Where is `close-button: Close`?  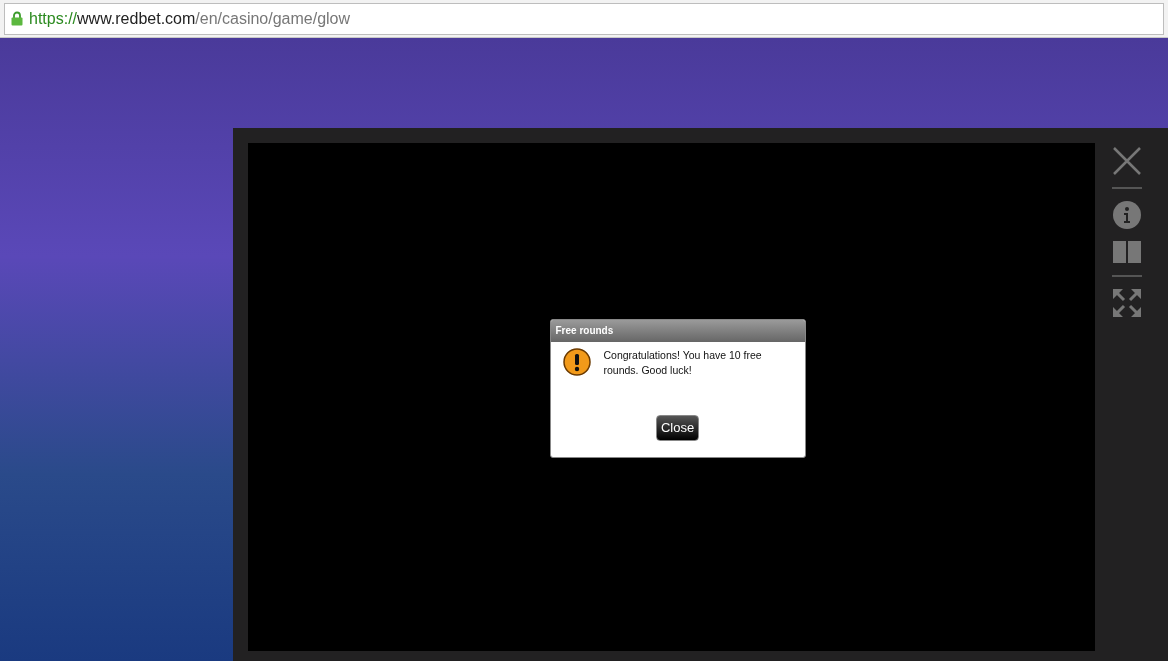 close-button: Close is located at coordinates (677, 427).